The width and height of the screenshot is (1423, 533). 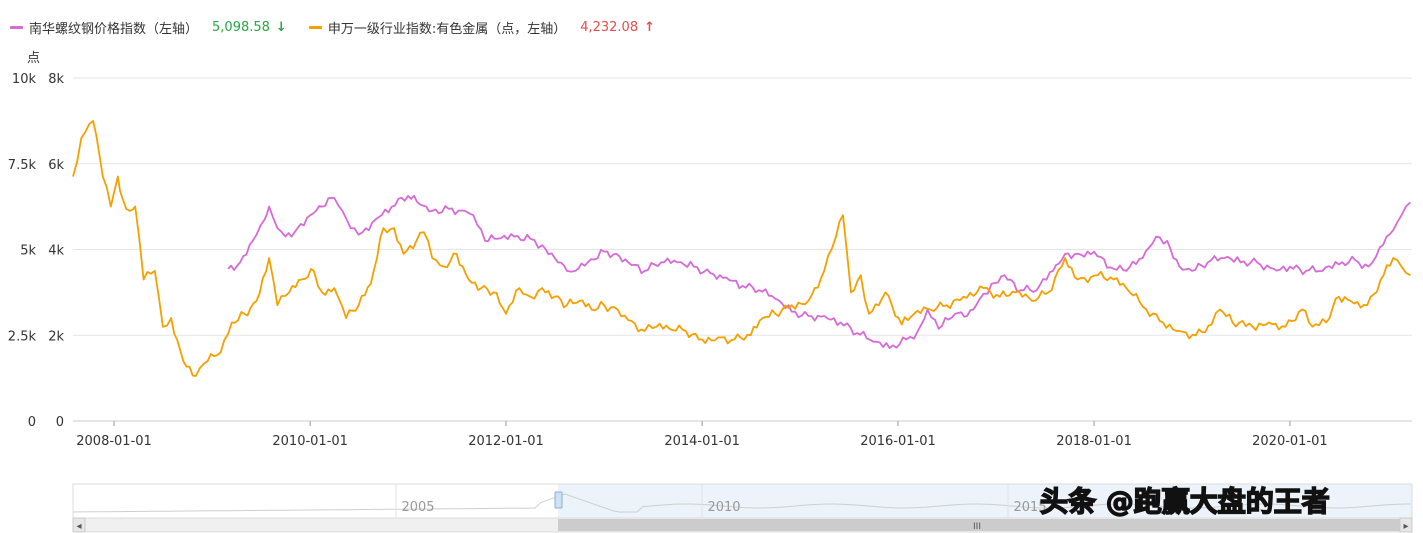 I want to click on watermark-text: 头条 @跑赢大盘的王者, so click(x=1184, y=501).